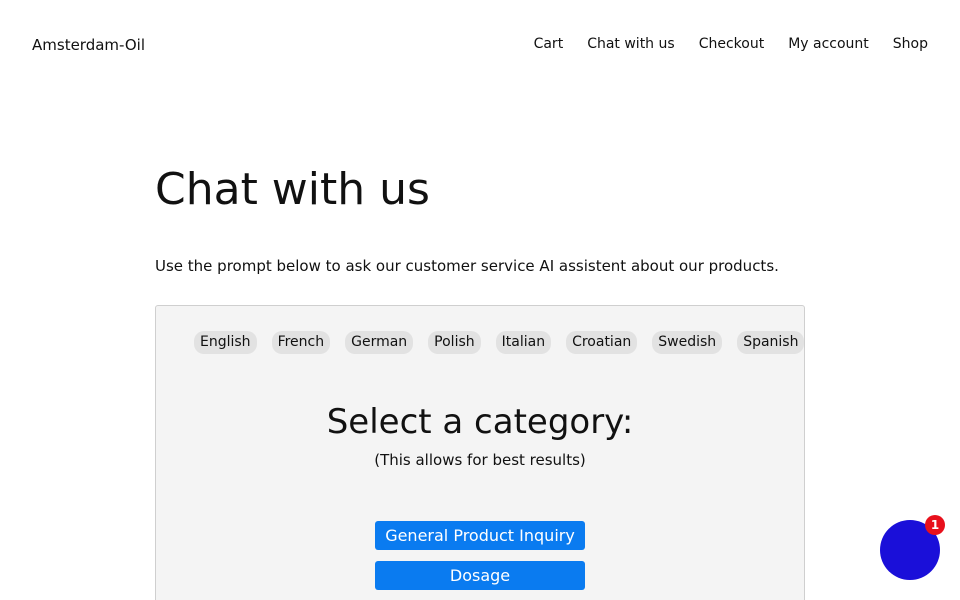  Describe the element at coordinates (480, 575) in the screenshot. I see `category-dosage-button: Dosage` at that location.